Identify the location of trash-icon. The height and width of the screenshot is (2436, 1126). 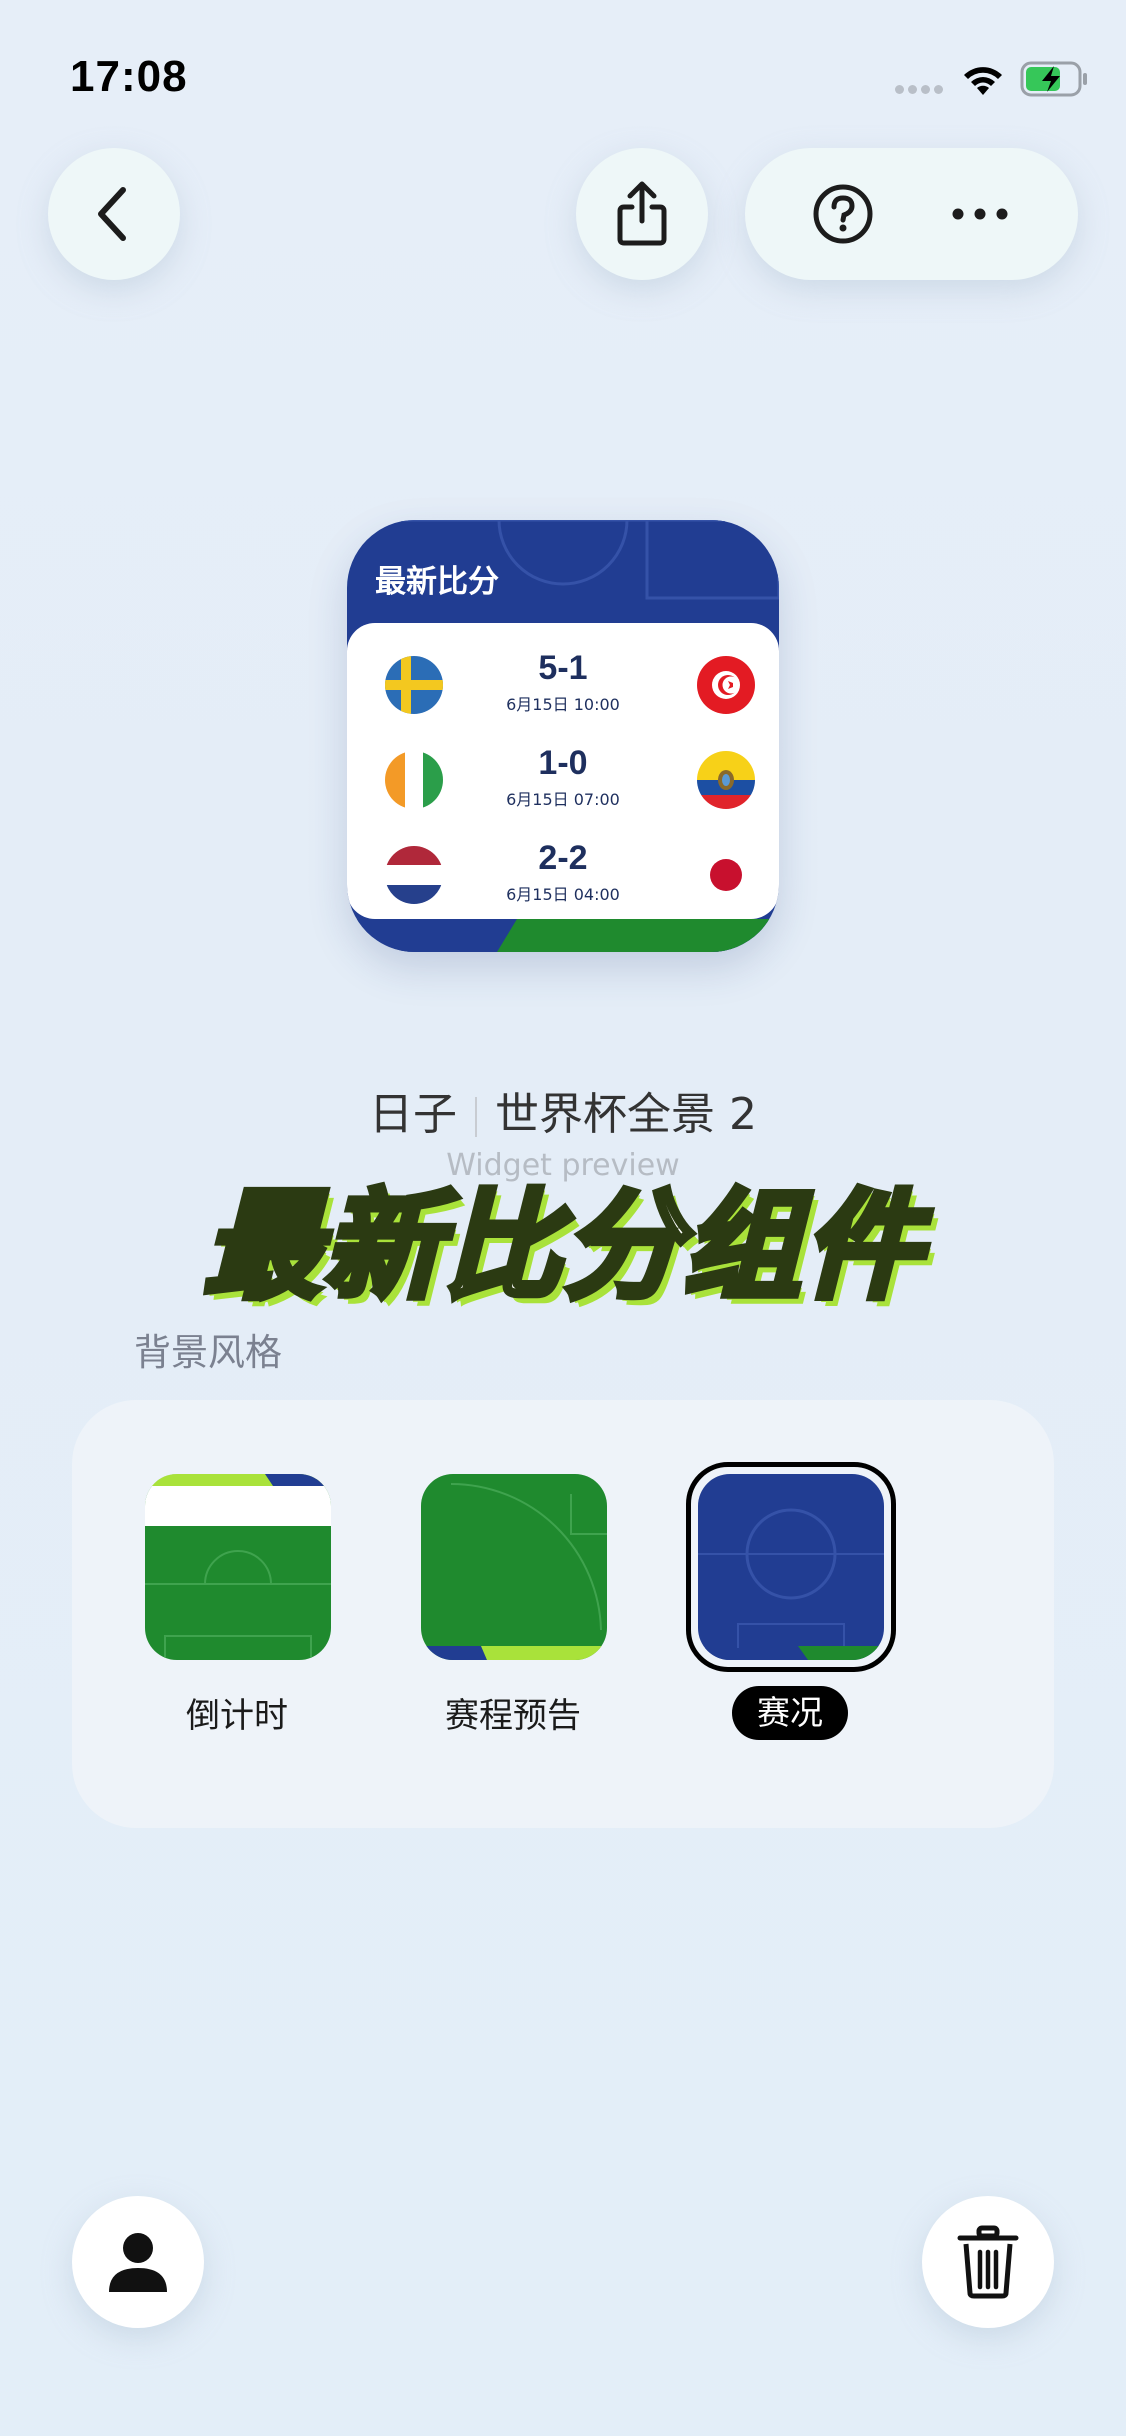
(988, 2262).